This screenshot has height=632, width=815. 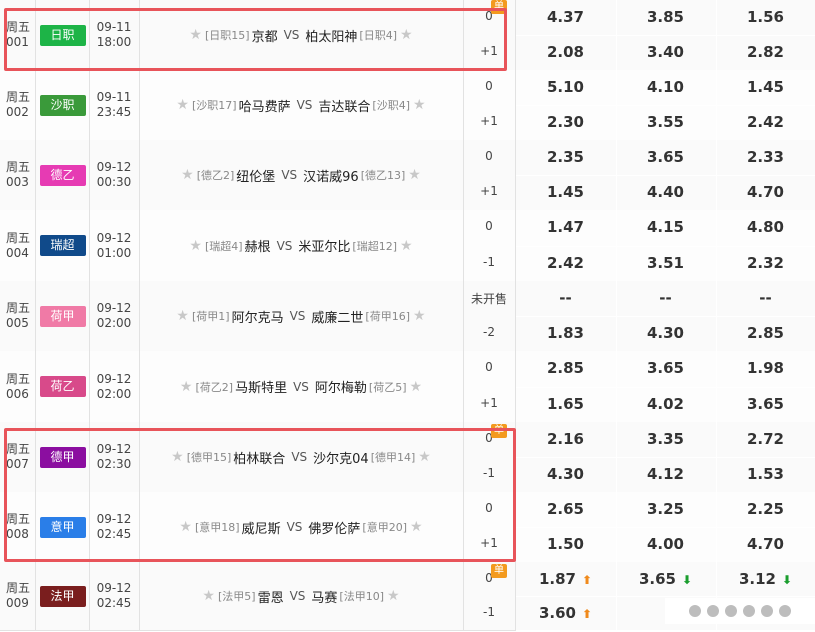 What do you see at coordinates (665, 227) in the screenshot?
I see `odds-draw: 4.15` at bounding box center [665, 227].